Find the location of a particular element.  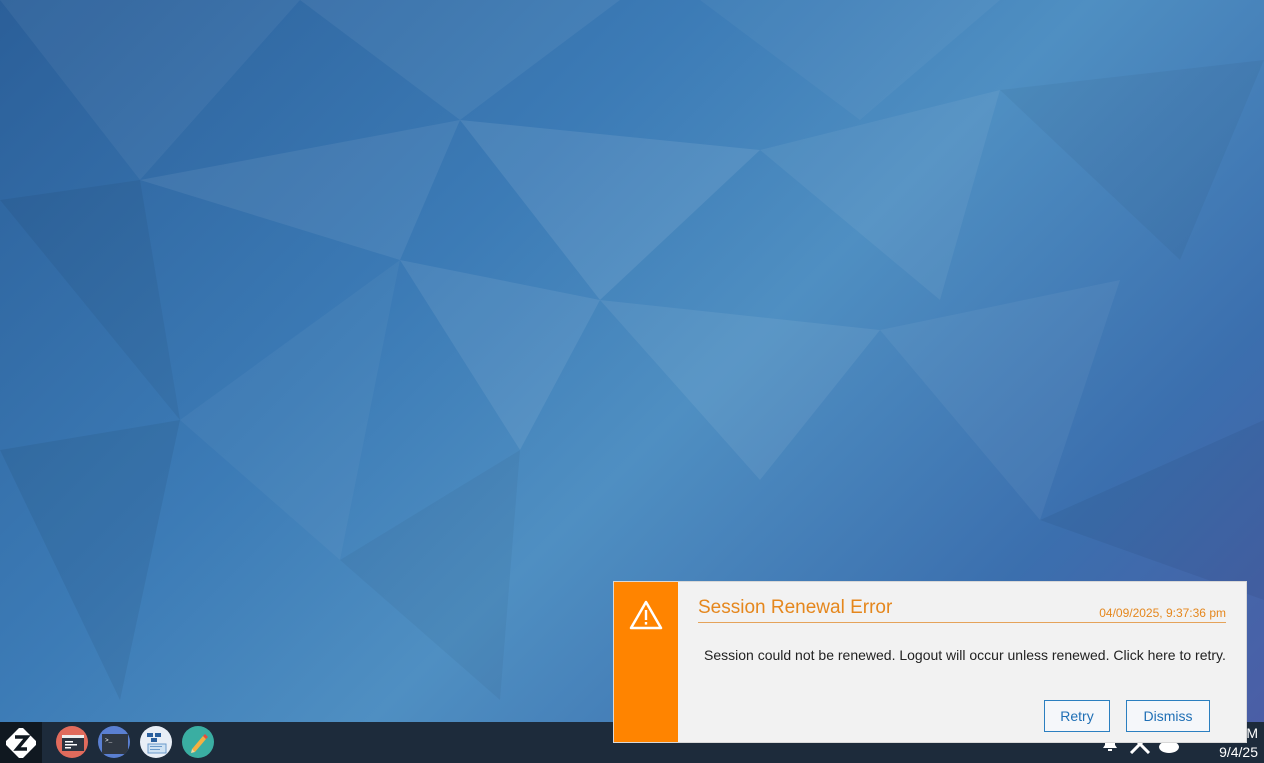

editor-app-launcher is located at coordinates (198, 742).